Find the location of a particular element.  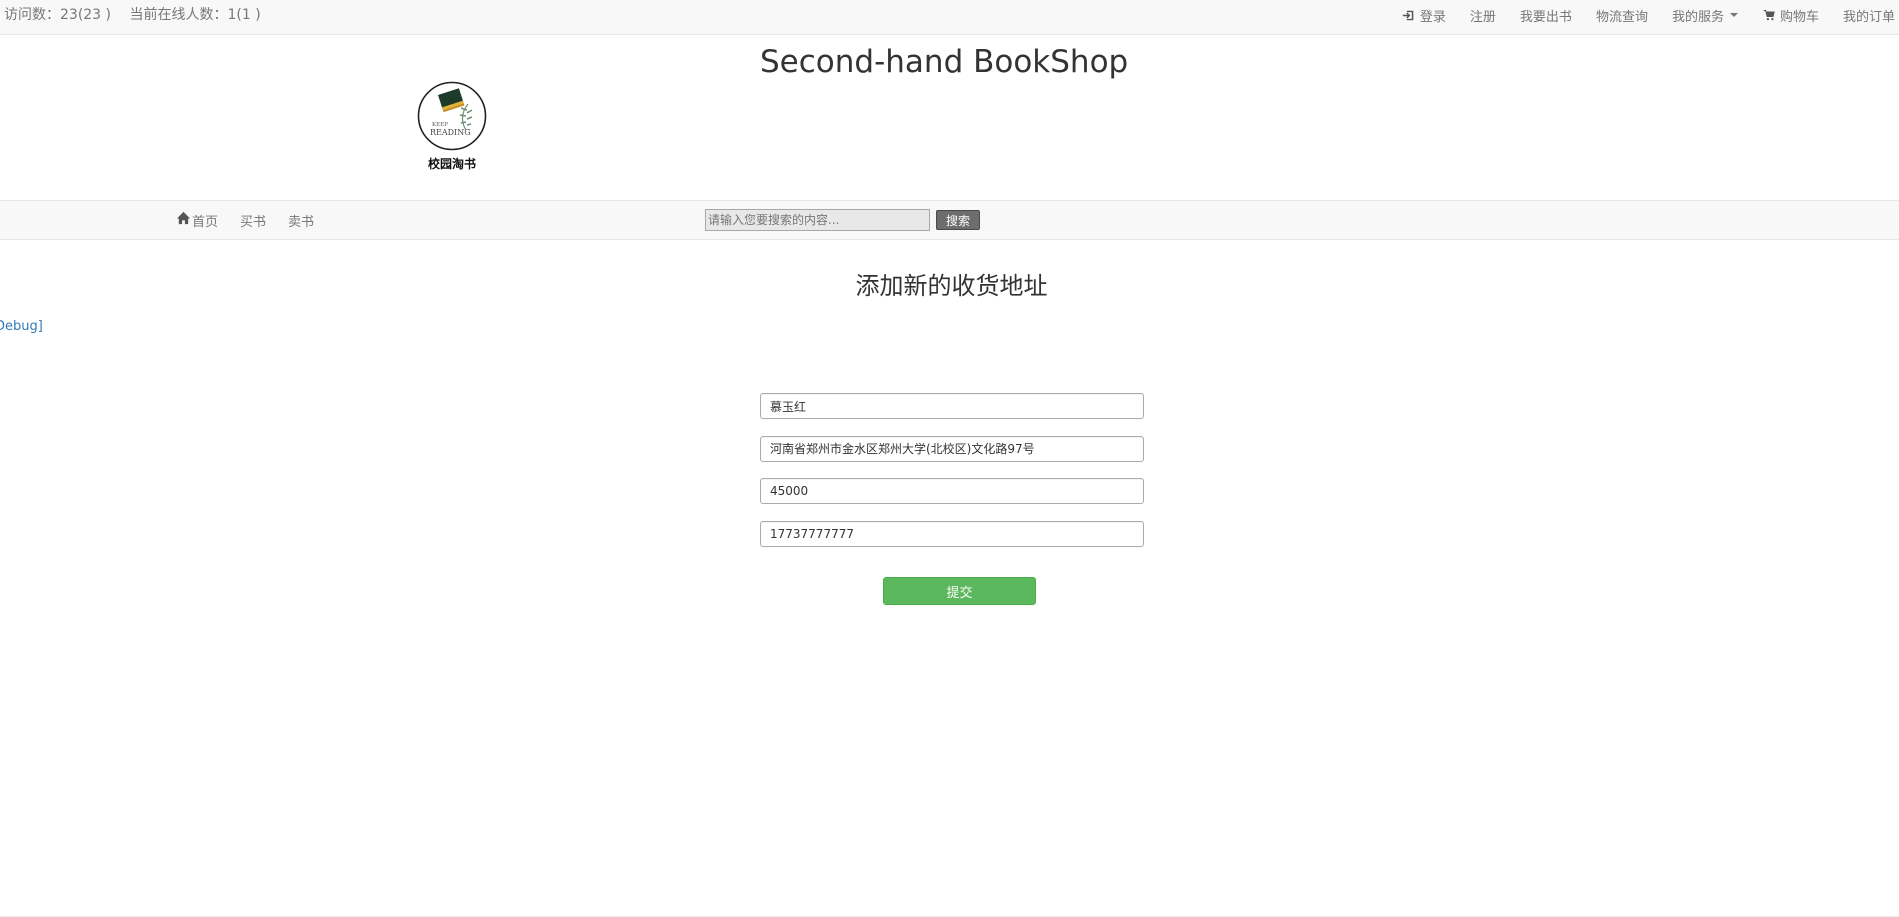

search-form: 搜索 is located at coordinates (842, 220).